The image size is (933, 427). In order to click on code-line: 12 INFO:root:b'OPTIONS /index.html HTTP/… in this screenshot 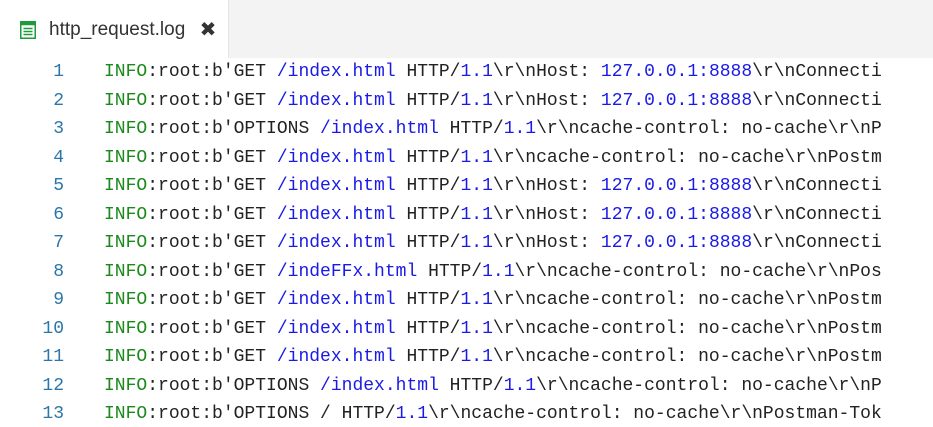, I will do `click(466, 386)`.